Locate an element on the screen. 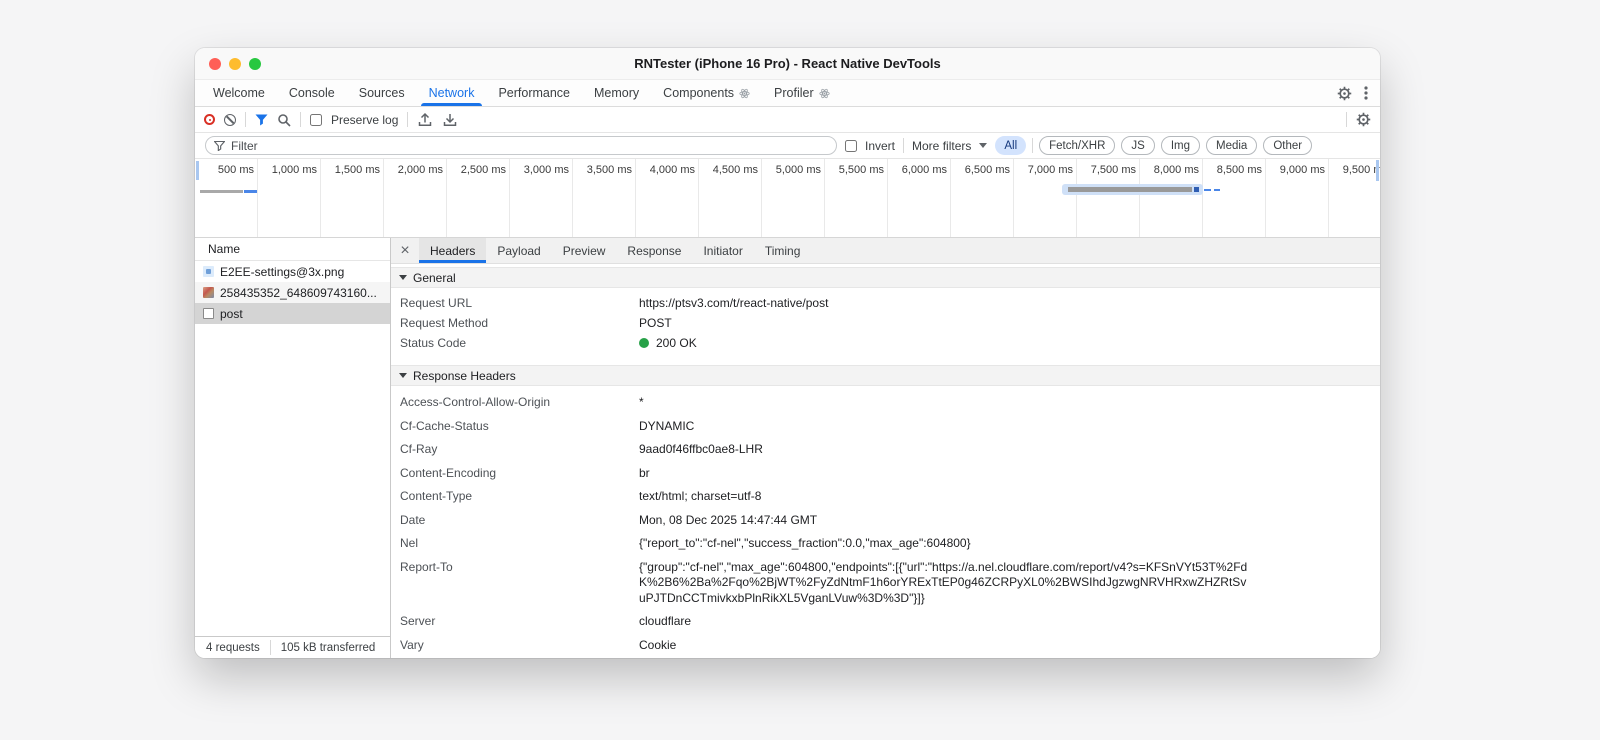  close-detail-icon: × is located at coordinates (405, 250).